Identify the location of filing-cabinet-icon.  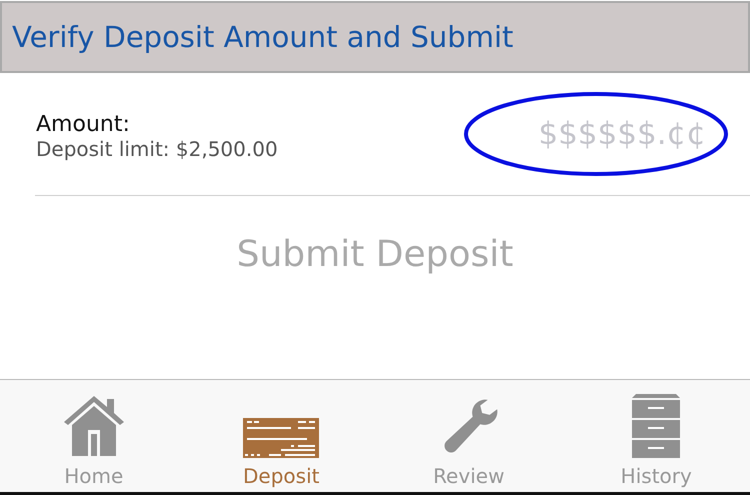
(656, 426).